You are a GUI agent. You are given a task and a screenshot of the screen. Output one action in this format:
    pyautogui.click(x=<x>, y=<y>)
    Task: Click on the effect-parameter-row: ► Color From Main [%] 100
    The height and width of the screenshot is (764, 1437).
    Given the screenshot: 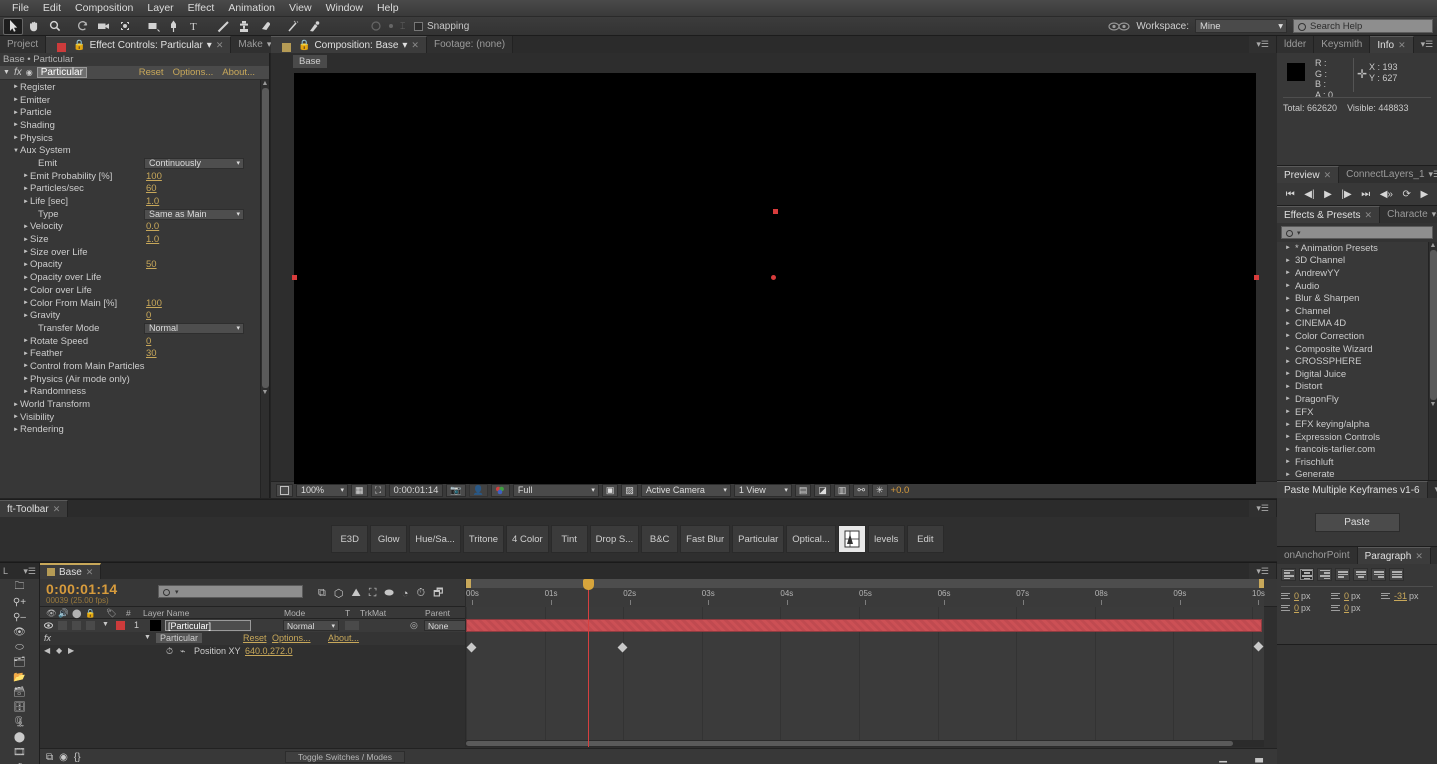 What is the action you would take?
    pyautogui.click(x=134, y=303)
    